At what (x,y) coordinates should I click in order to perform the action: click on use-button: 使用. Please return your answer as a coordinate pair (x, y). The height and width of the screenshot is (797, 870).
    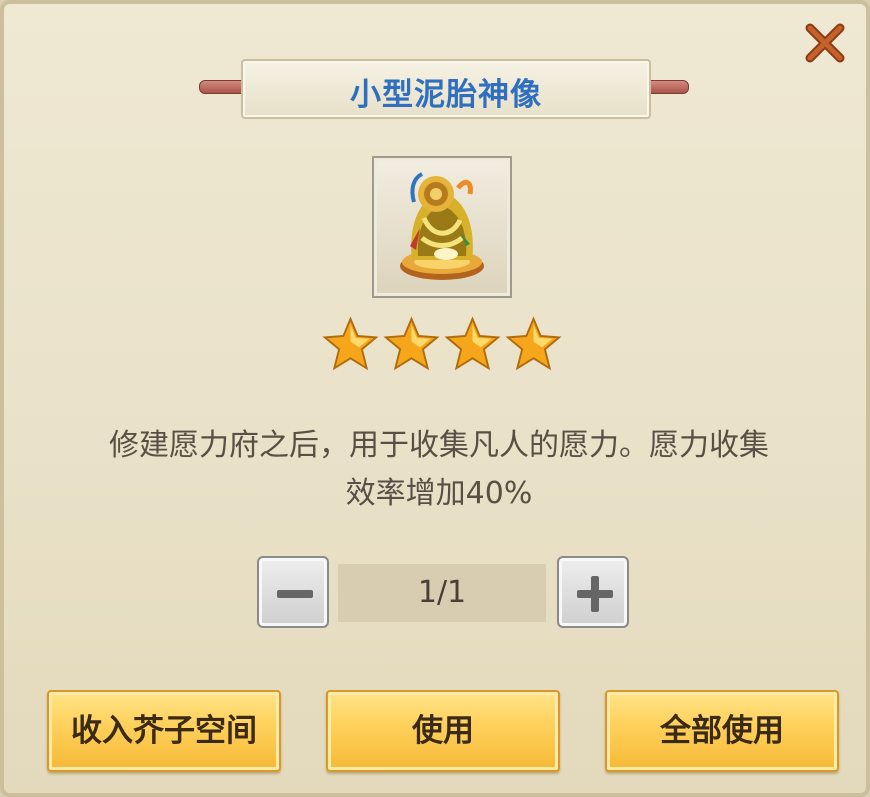
    Looking at the image, I should click on (443, 731).